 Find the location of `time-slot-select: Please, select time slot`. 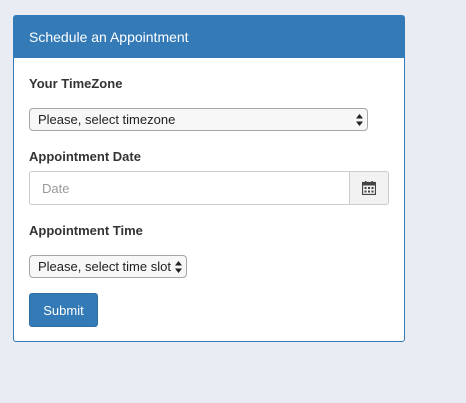

time-slot-select: Please, select time slot is located at coordinates (108, 266).